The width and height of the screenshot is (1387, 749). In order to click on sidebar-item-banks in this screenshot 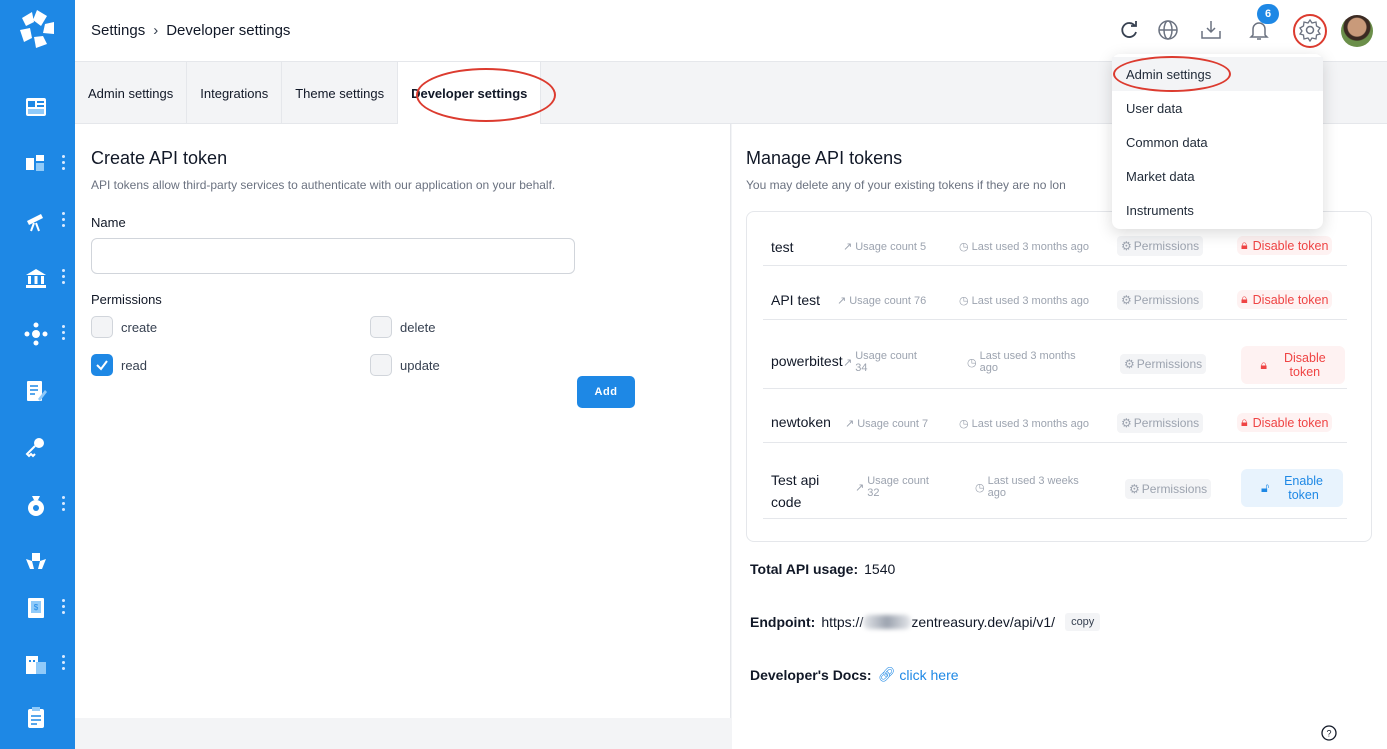, I will do `click(37, 277)`.